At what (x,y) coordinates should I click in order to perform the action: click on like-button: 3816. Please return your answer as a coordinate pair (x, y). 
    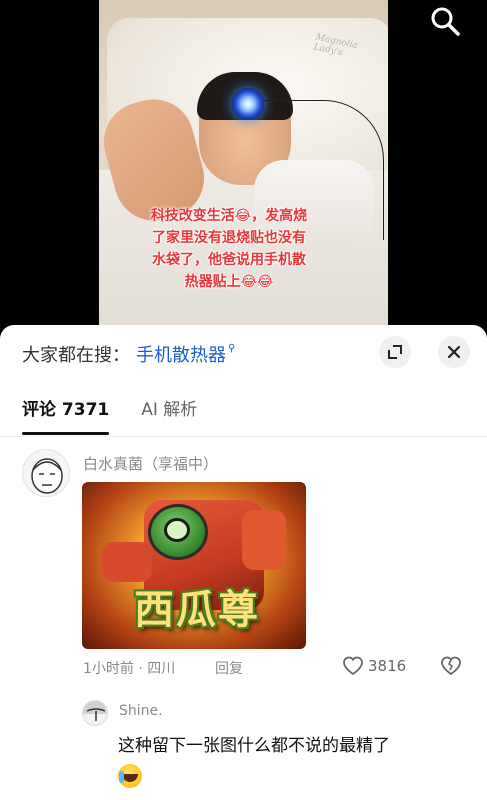
    Looking at the image, I should click on (374, 666).